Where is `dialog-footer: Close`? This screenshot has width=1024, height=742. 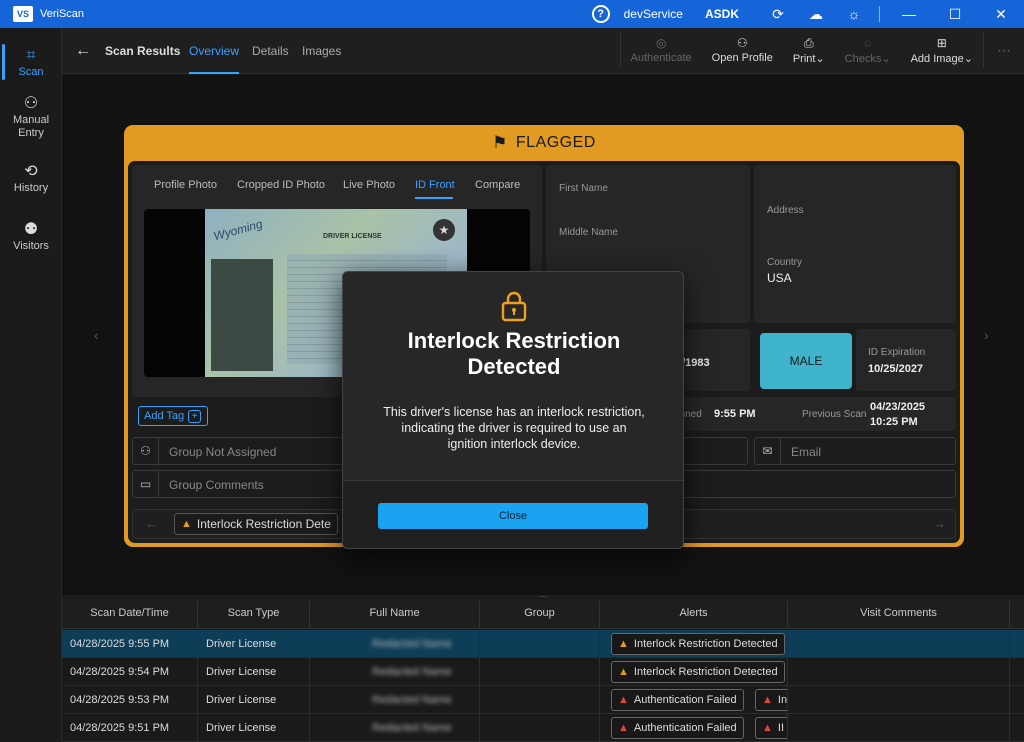 dialog-footer: Close is located at coordinates (513, 514).